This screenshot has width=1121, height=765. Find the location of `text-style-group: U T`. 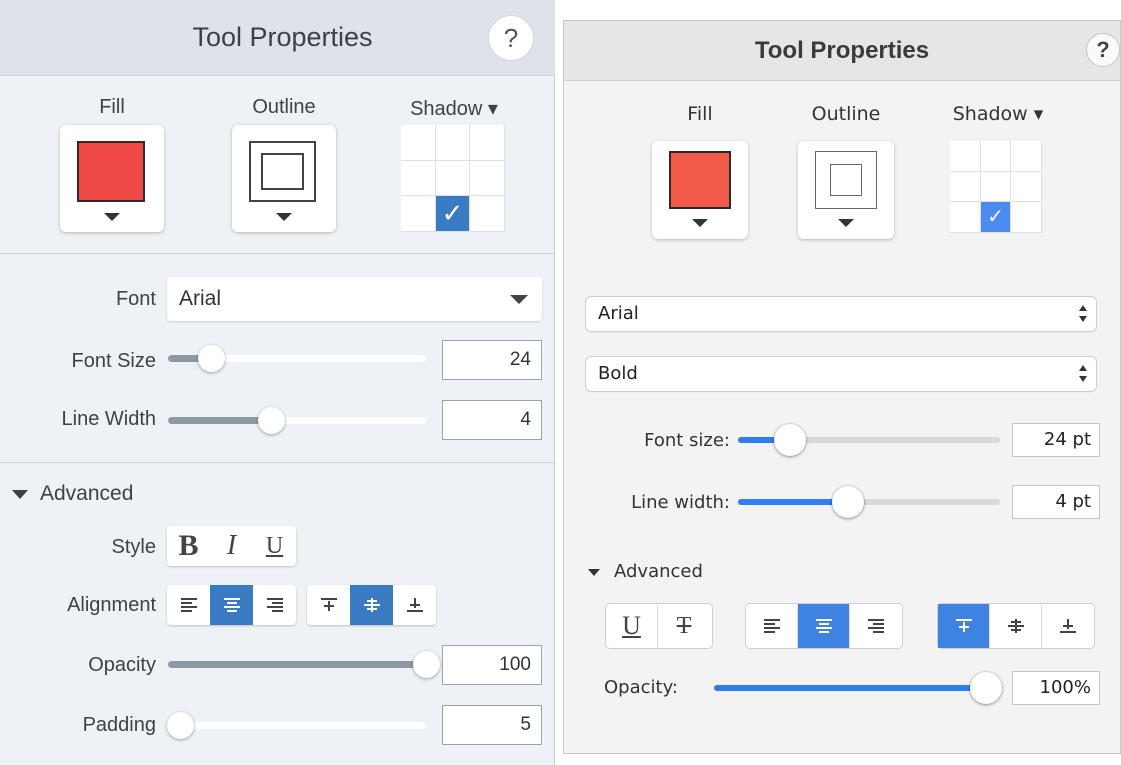

text-style-group: U T is located at coordinates (659, 626).